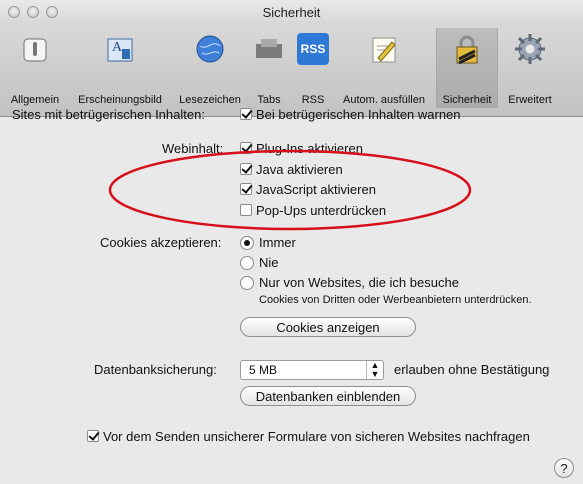 The image size is (583, 484). What do you see at coordinates (530, 100) in the screenshot?
I see `toolbar-label-advanced: Erweitert` at bounding box center [530, 100].